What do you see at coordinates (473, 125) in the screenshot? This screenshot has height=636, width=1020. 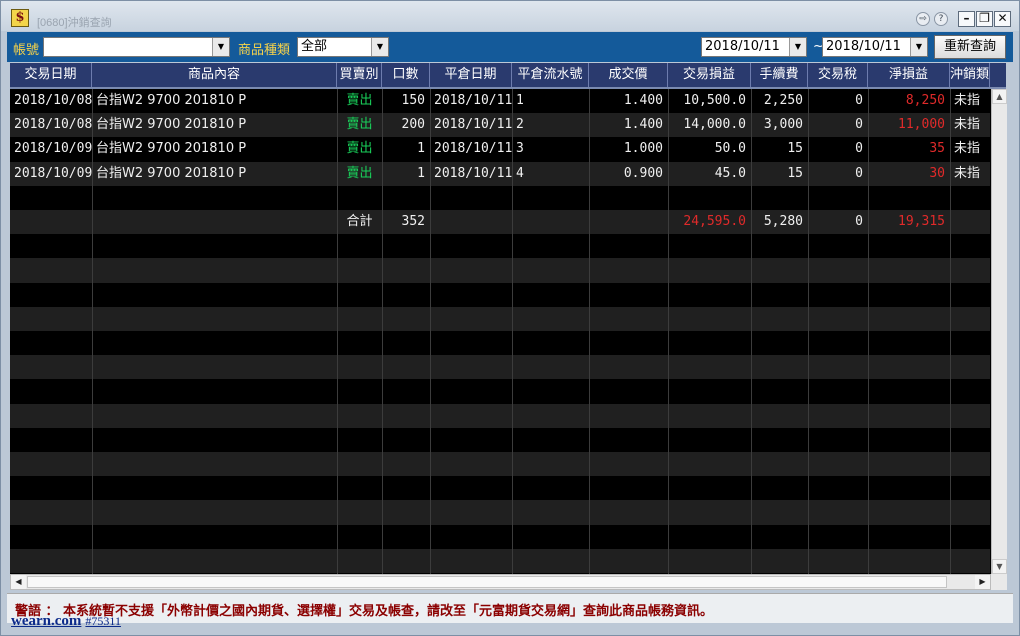 I see `cell-close-date: 2018/10/11` at bounding box center [473, 125].